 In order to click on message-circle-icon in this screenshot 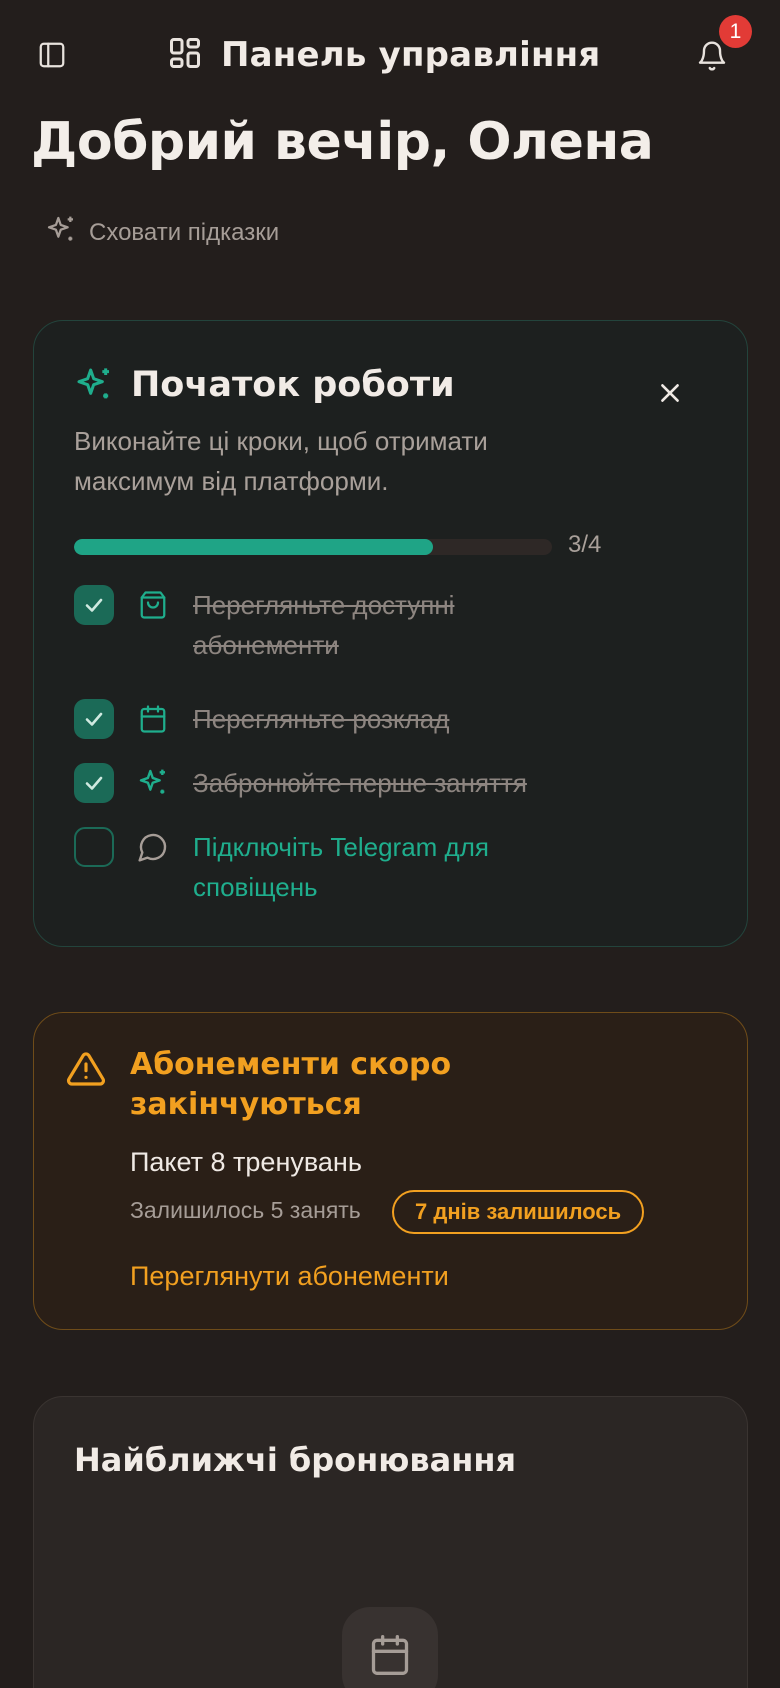, I will do `click(153, 847)`.